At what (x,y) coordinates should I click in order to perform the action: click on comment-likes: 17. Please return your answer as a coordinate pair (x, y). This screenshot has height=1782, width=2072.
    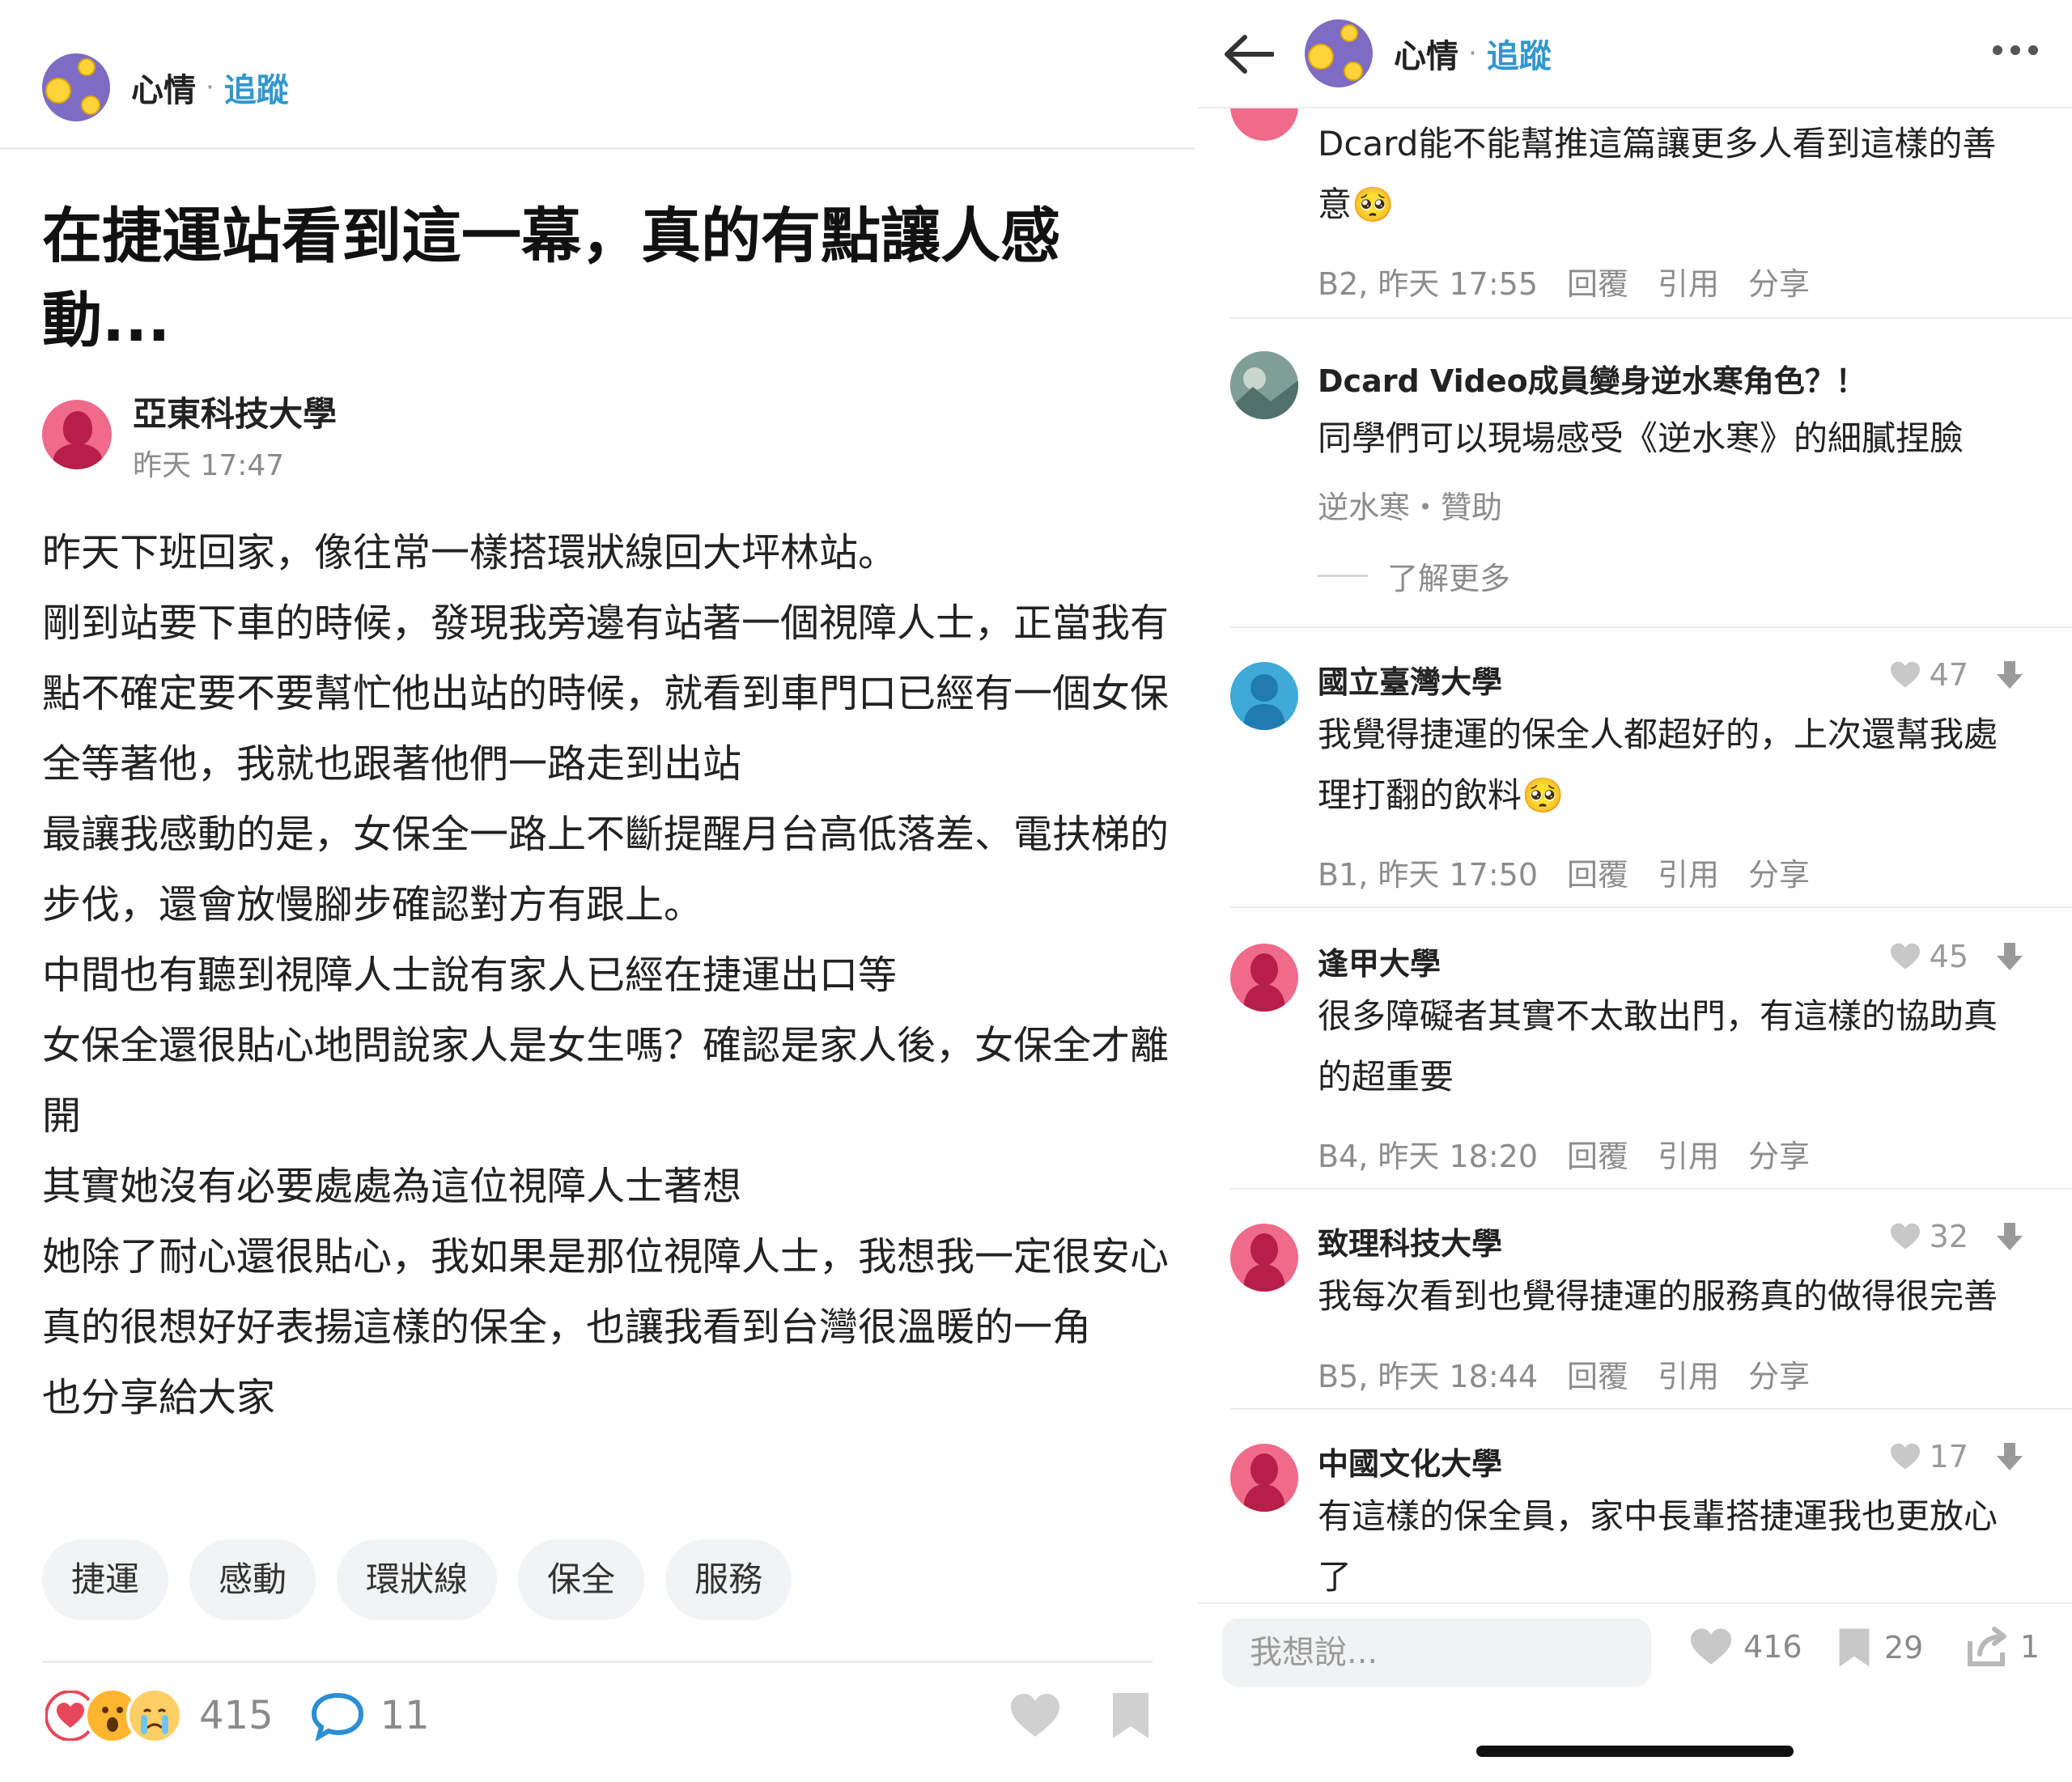
    Looking at the image, I should click on (1960, 1456).